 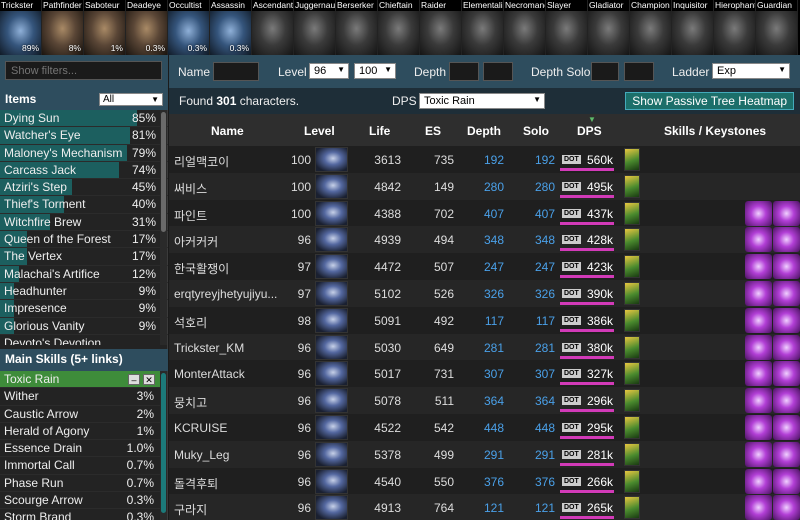 I want to click on items-scrollbar, so click(x=163, y=227).